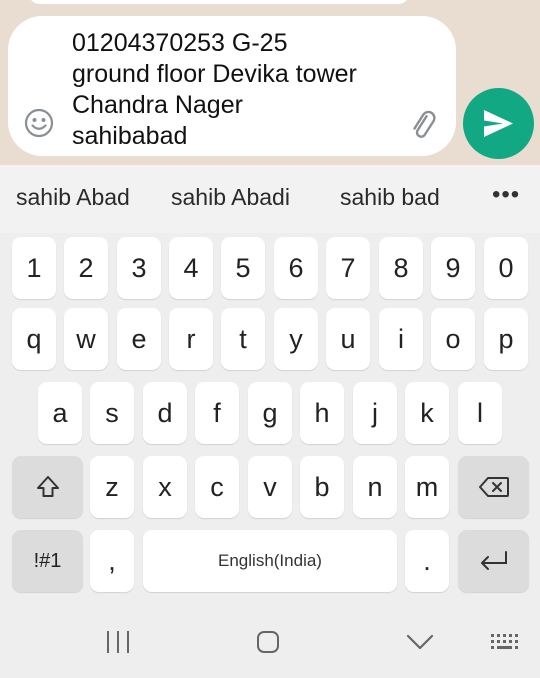  I want to click on suggestion-item: sahib bad, so click(390, 197).